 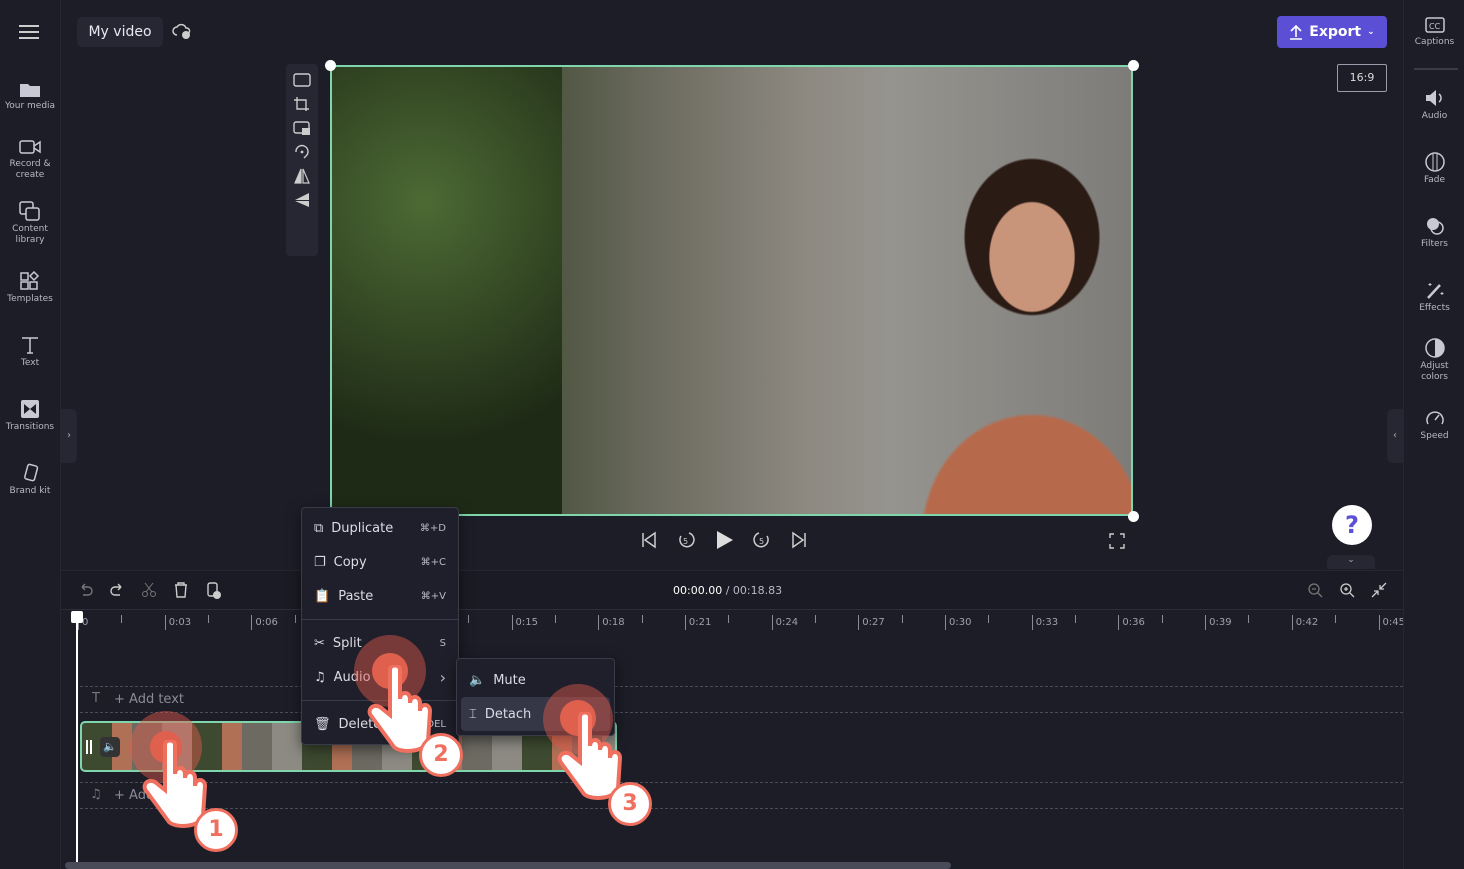 What do you see at coordinates (149, 699) in the screenshot?
I see `add-text-label: + Add text` at bounding box center [149, 699].